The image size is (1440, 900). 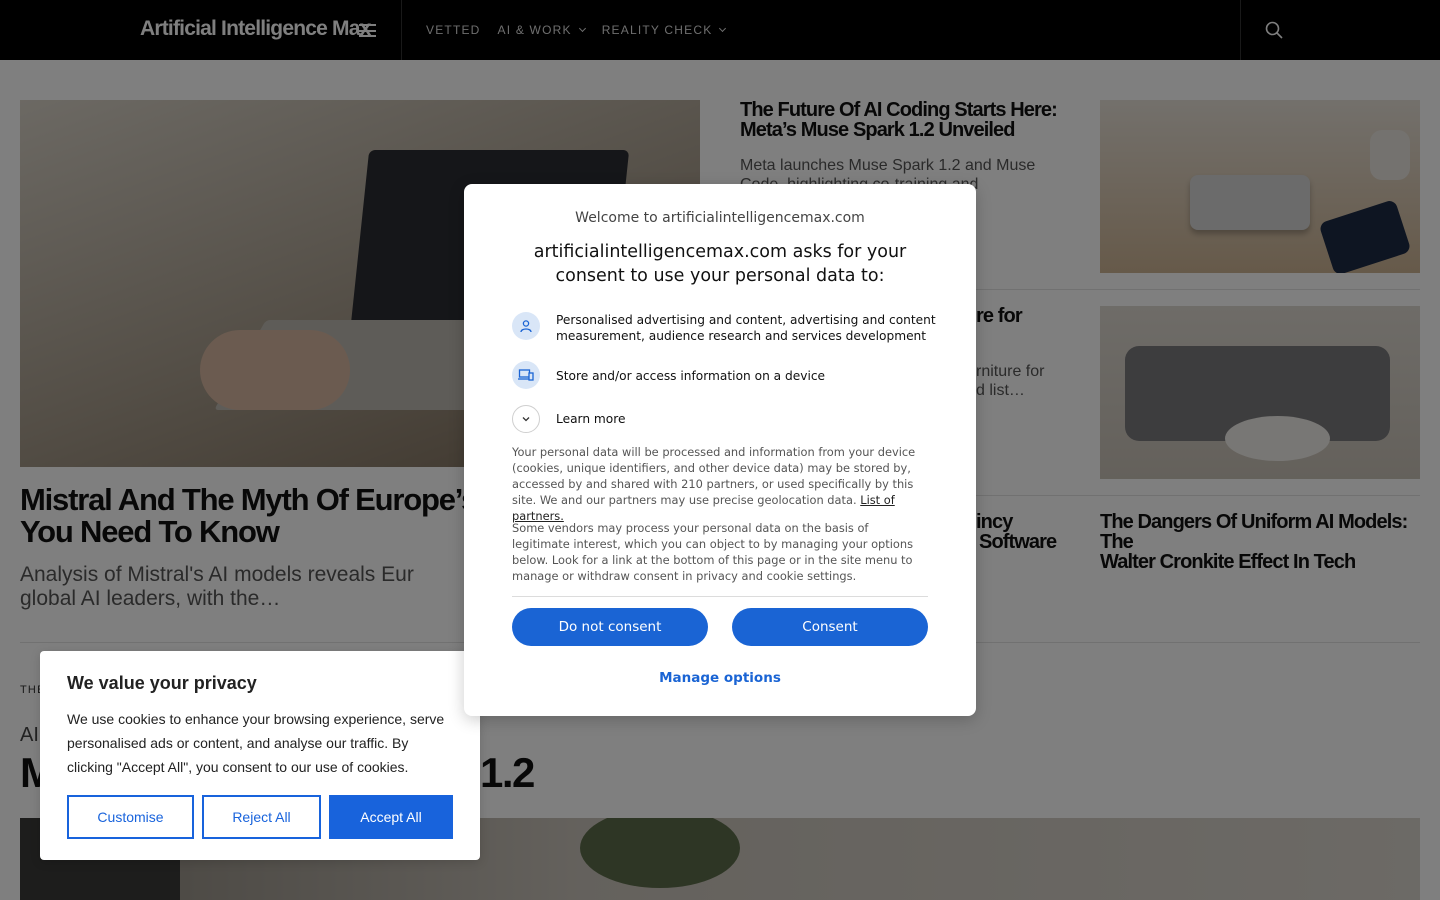 I want to click on person-icon, so click(x=526, y=326).